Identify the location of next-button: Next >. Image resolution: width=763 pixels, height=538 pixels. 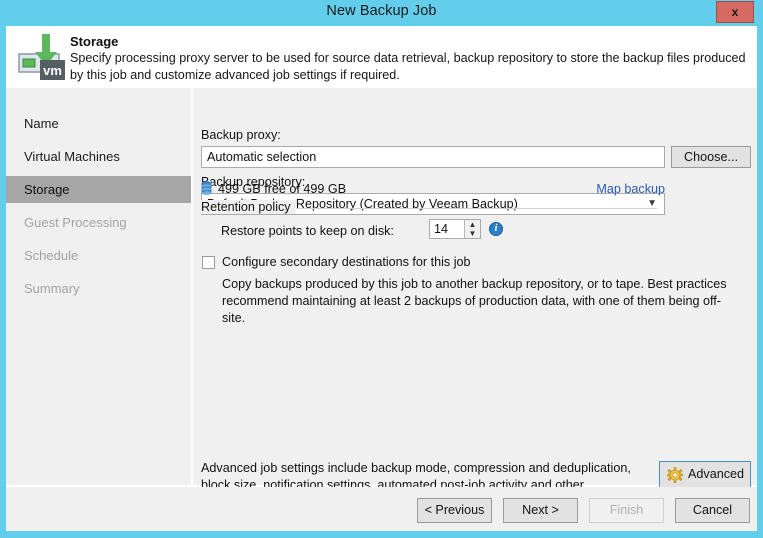
(540, 510).